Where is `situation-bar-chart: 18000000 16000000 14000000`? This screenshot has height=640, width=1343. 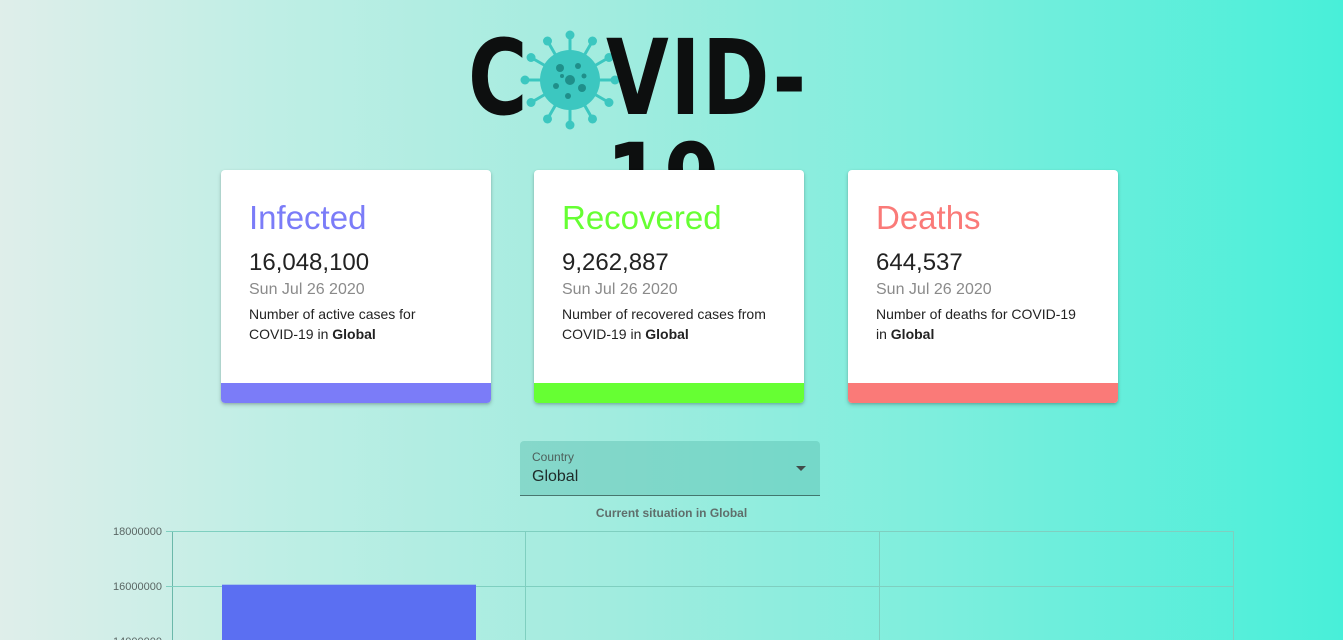
situation-bar-chart: 18000000 16000000 14000000 is located at coordinates (673, 583).